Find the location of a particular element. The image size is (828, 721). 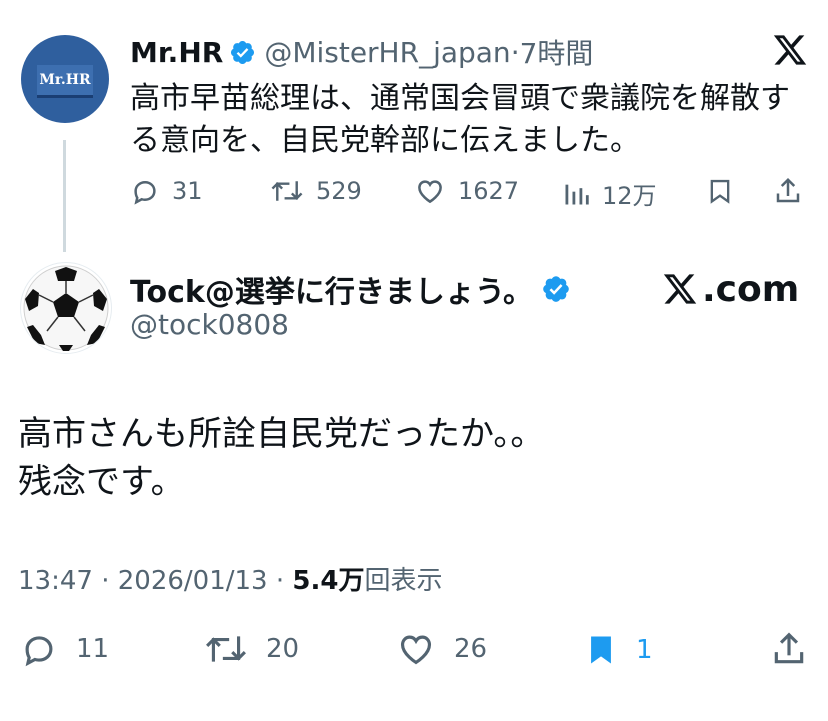

main-display-name: Tock@選挙に行きましょう。 is located at coordinates (331, 289).